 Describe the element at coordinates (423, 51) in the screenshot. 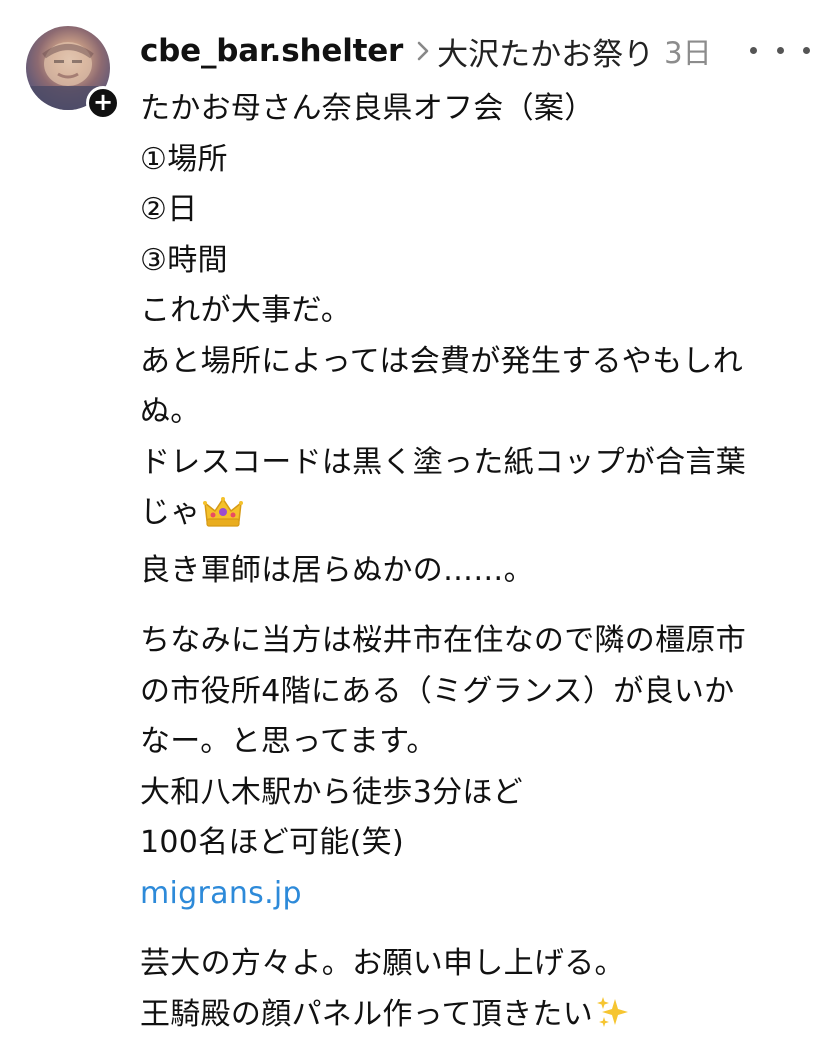

I see `chevron-right-icon` at that location.